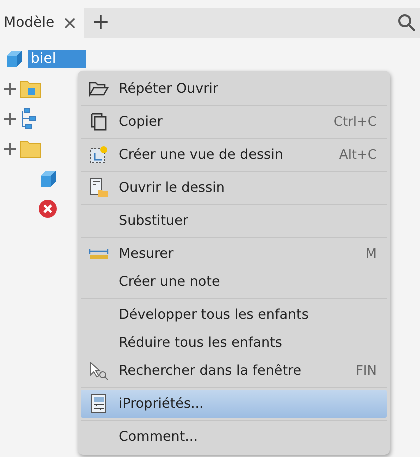 The image size is (420, 457). Describe the element at coordinates (99, 188) in the screenshot. I see `drawing-icon` at that location.